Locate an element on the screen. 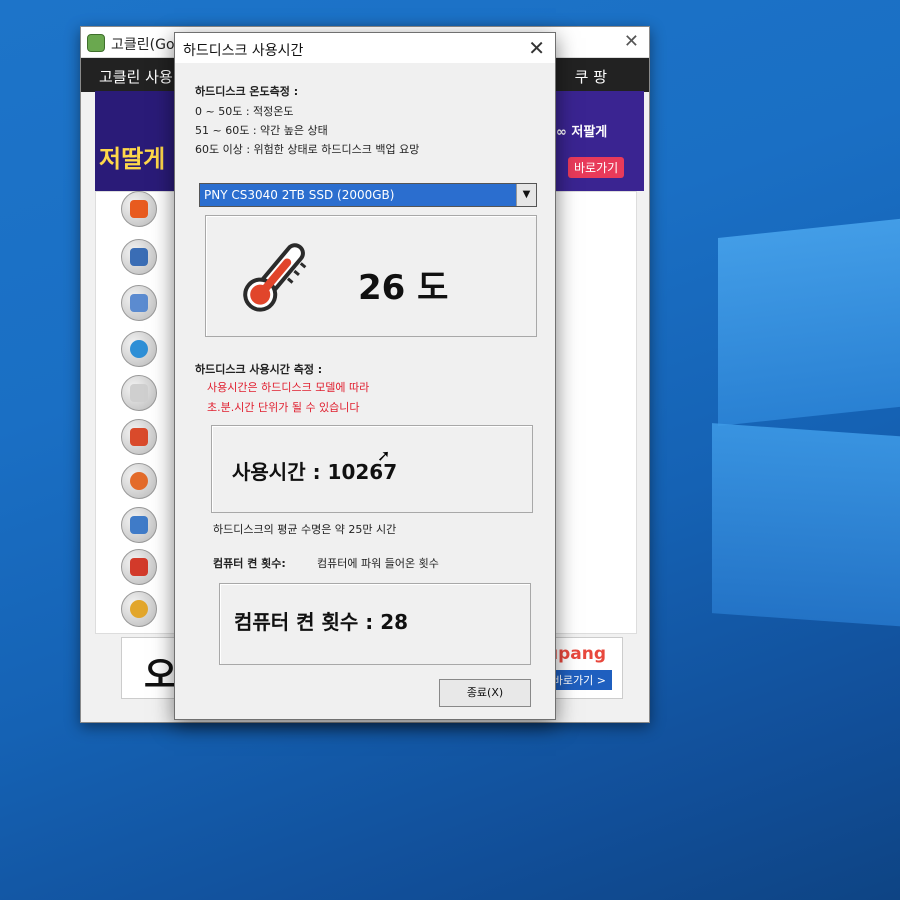 The height and width of the screenshot is (900, 900). power-count-panel: 컴퓨터 켠 횟수 : 28 is located at coordinates (375, 624).